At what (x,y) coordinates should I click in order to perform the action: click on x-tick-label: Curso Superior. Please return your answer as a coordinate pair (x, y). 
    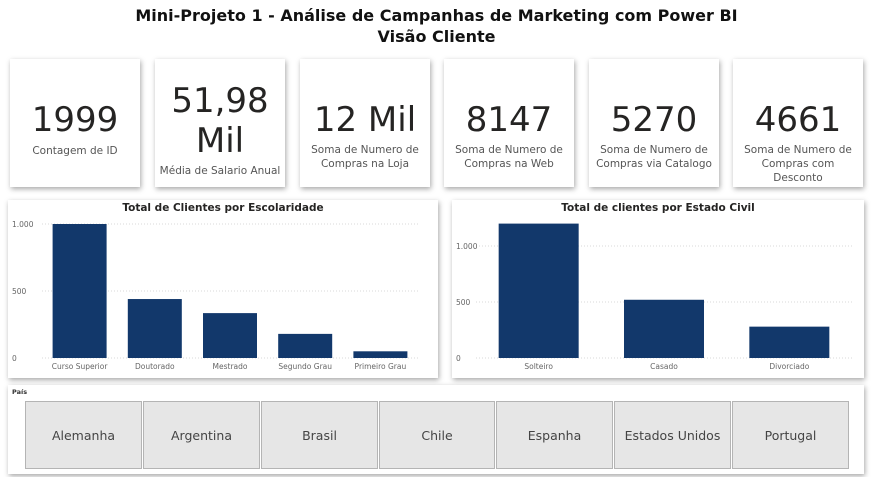
    Looking at the image, I should click on (80, 366).